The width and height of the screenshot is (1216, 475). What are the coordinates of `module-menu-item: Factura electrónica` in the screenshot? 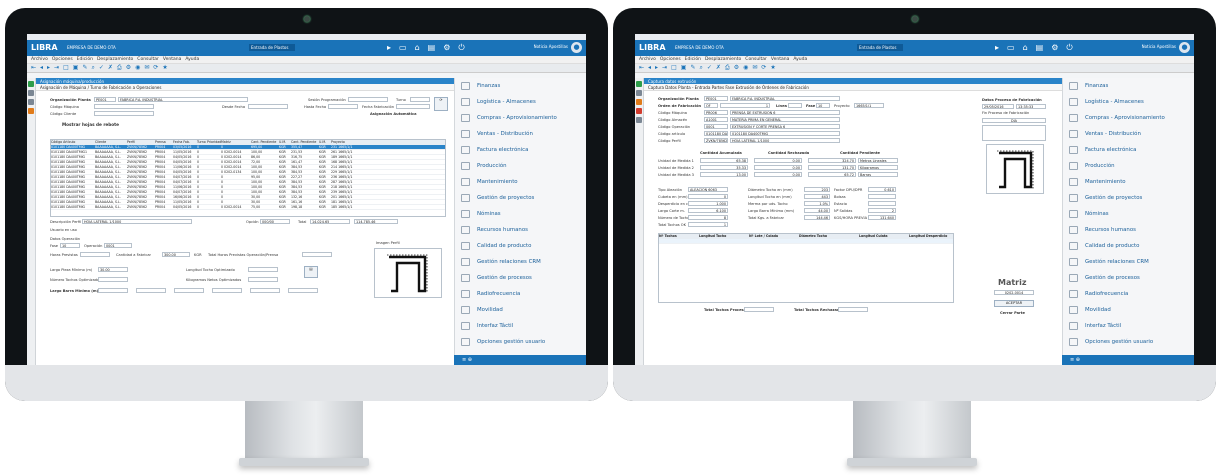 It's located at (520, 150).